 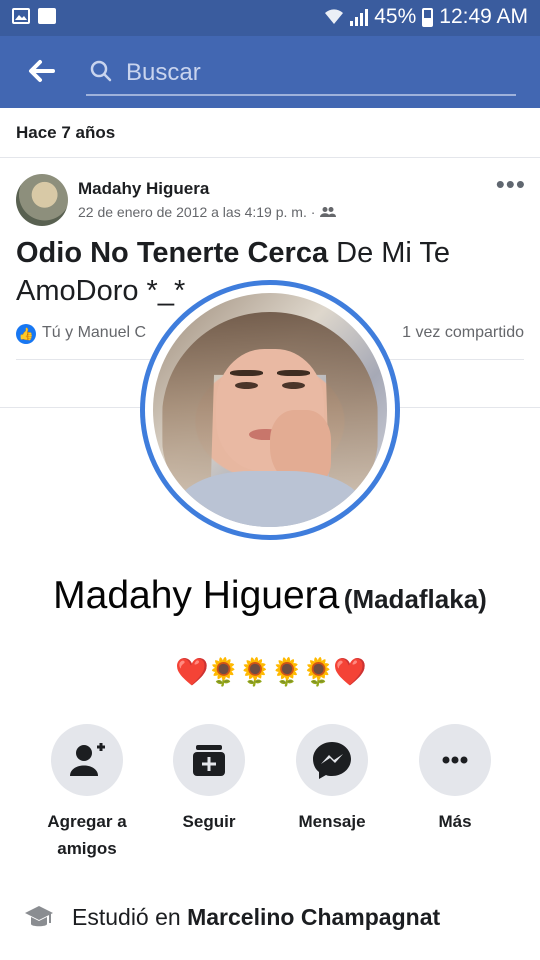 I want to click on profile-photo, so click(x=270, y=410).